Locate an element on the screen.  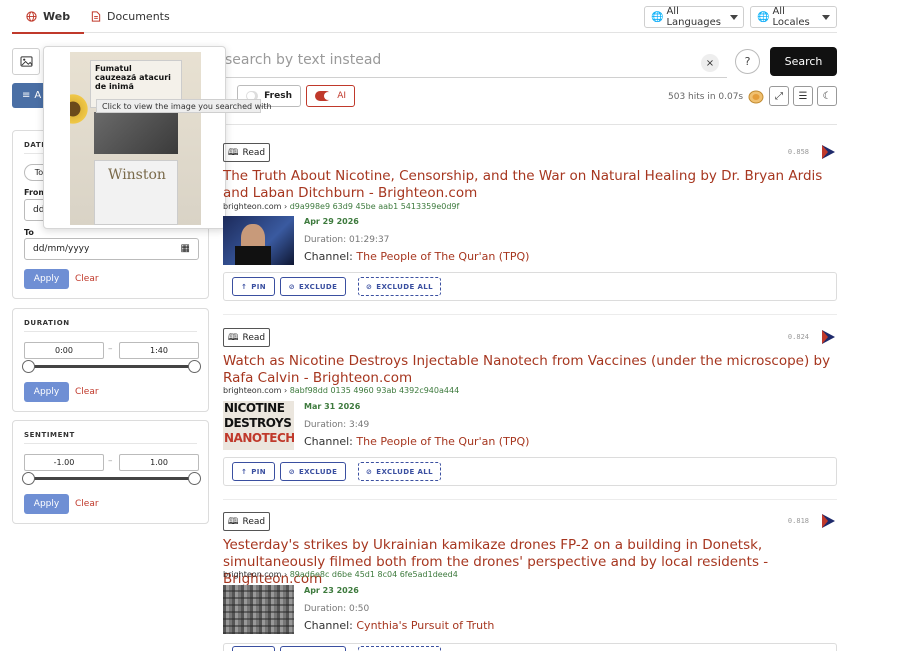
duration-slider-min-handle is located at coordinates (28, 366).